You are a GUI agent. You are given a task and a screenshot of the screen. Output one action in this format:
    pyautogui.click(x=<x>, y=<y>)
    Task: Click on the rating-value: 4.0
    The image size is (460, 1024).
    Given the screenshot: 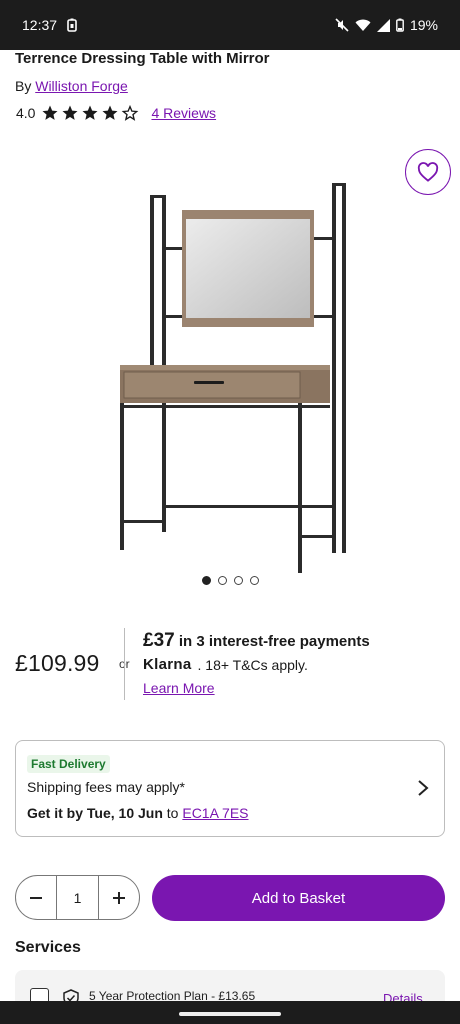 What is the action you would take?
    pyautogui.click(x=26, y=113)
    